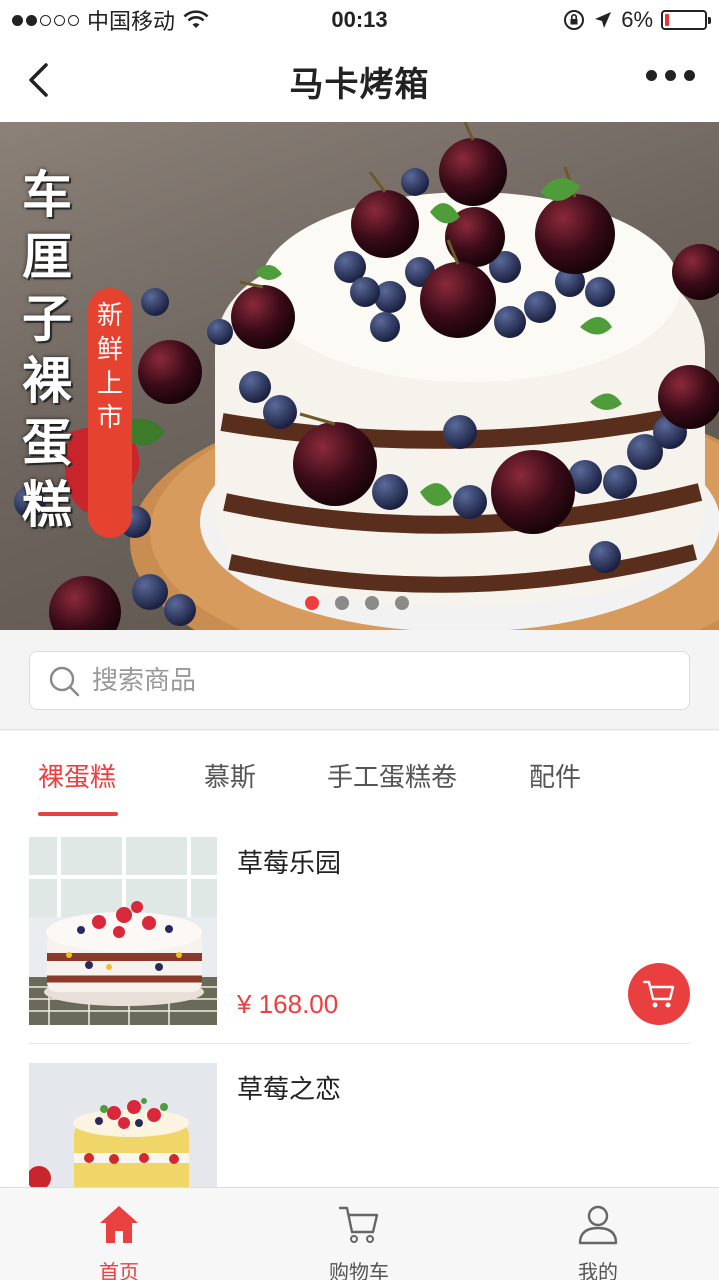  What do you see at coordinates (359, 1271) in the screenshot?
I see `tab-cart-label: 购物车` at bounding box center [359, 1271].